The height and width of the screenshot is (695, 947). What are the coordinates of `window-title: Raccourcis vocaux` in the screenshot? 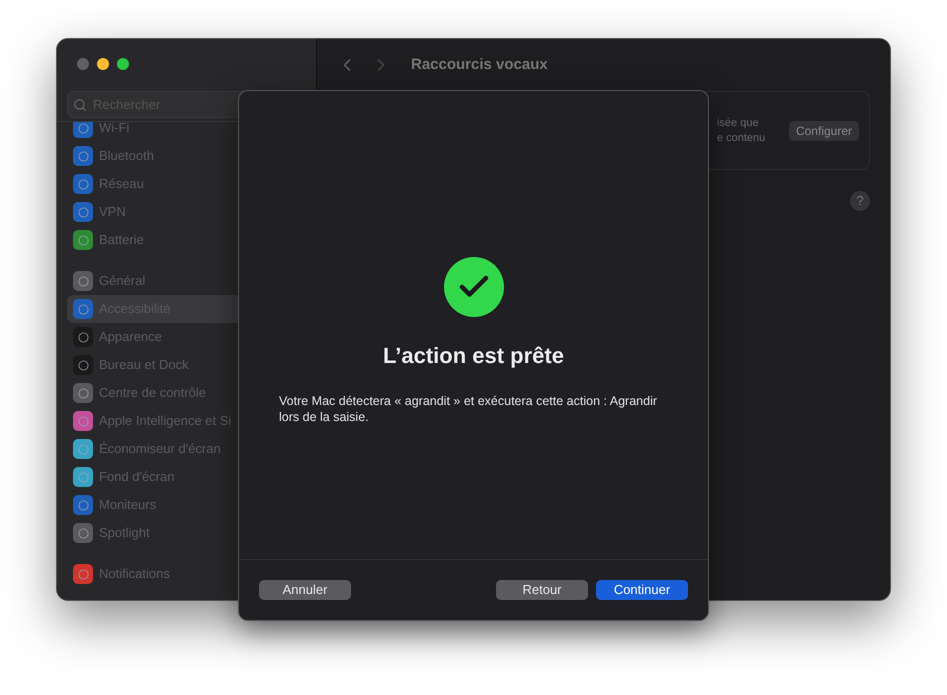 It's located at (479, 64).